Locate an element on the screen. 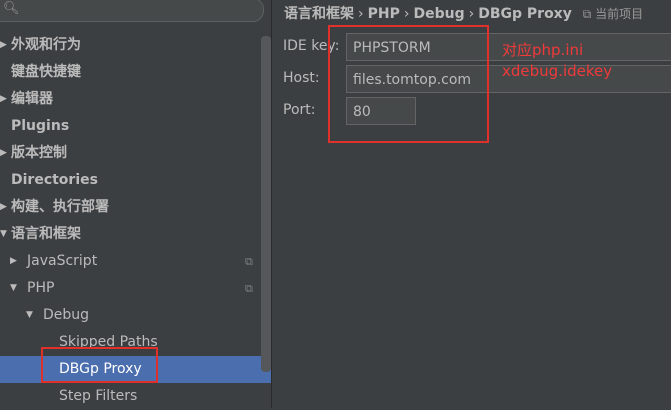  tree-item-directories: Directories is located at coordinates (130, 180).